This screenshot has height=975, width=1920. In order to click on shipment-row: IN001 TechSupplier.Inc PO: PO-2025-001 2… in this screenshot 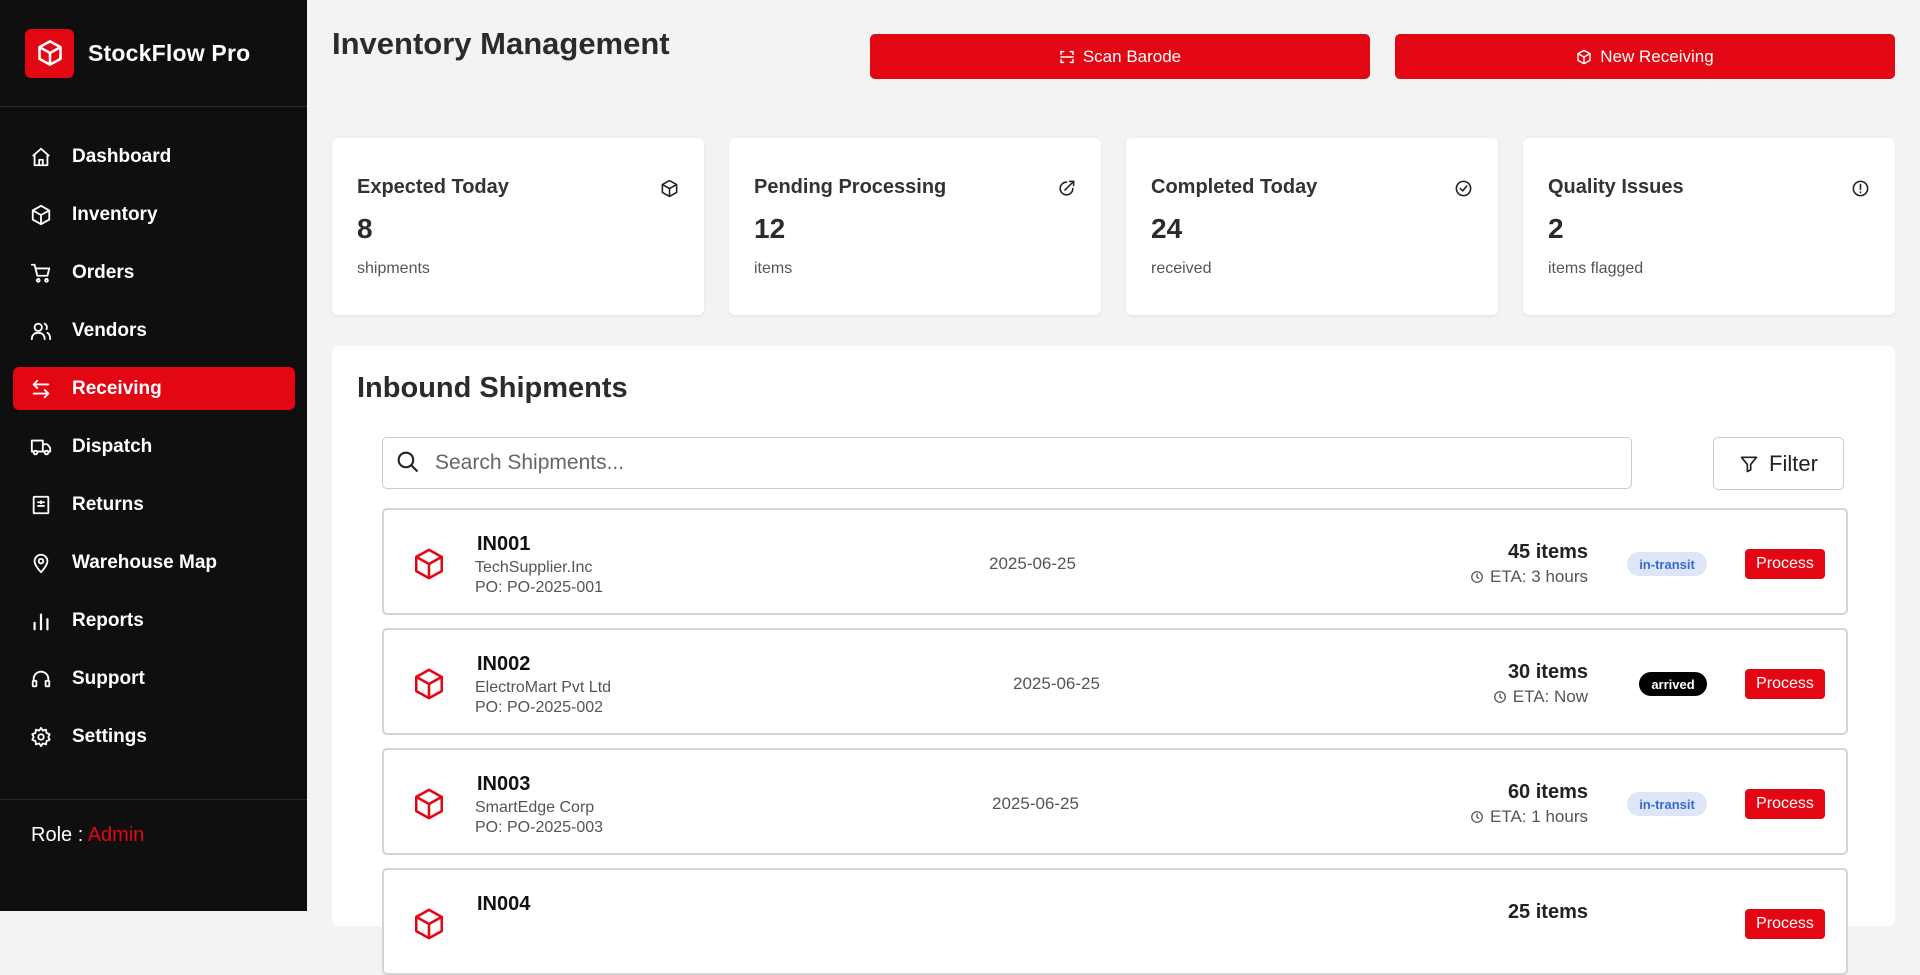, I will do `click(1115, 561)`.